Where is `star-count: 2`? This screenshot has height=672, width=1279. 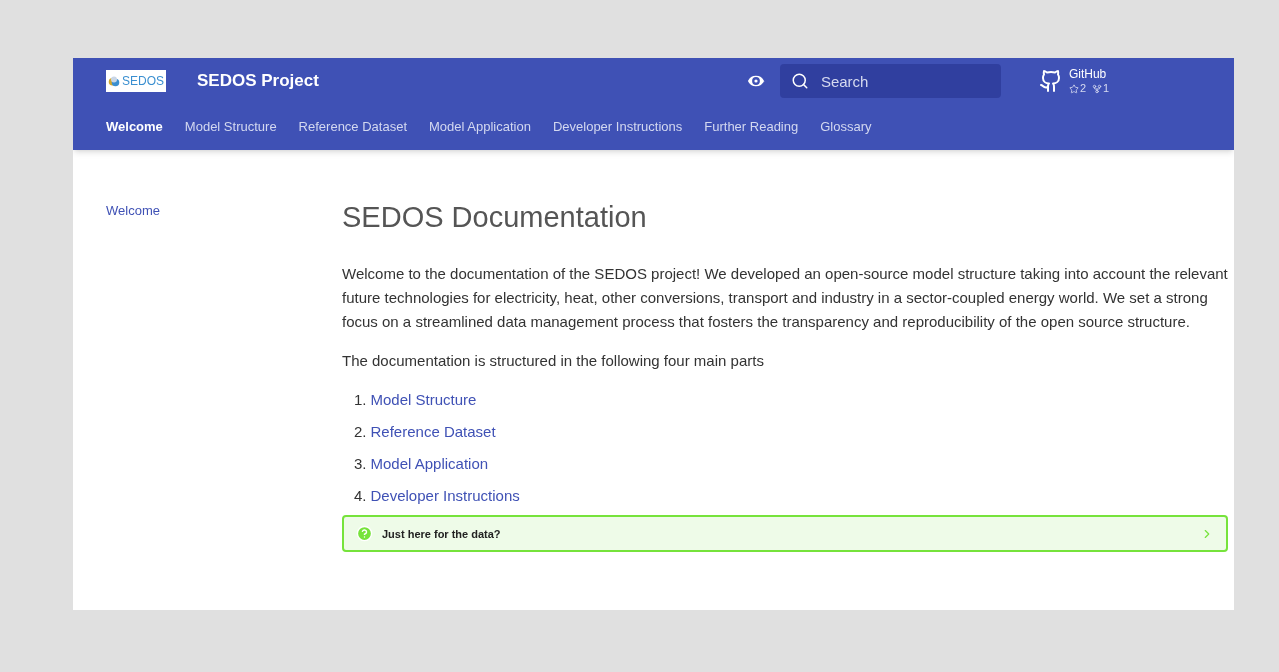
star-count: 2 is located at coordinates (1082, 88).